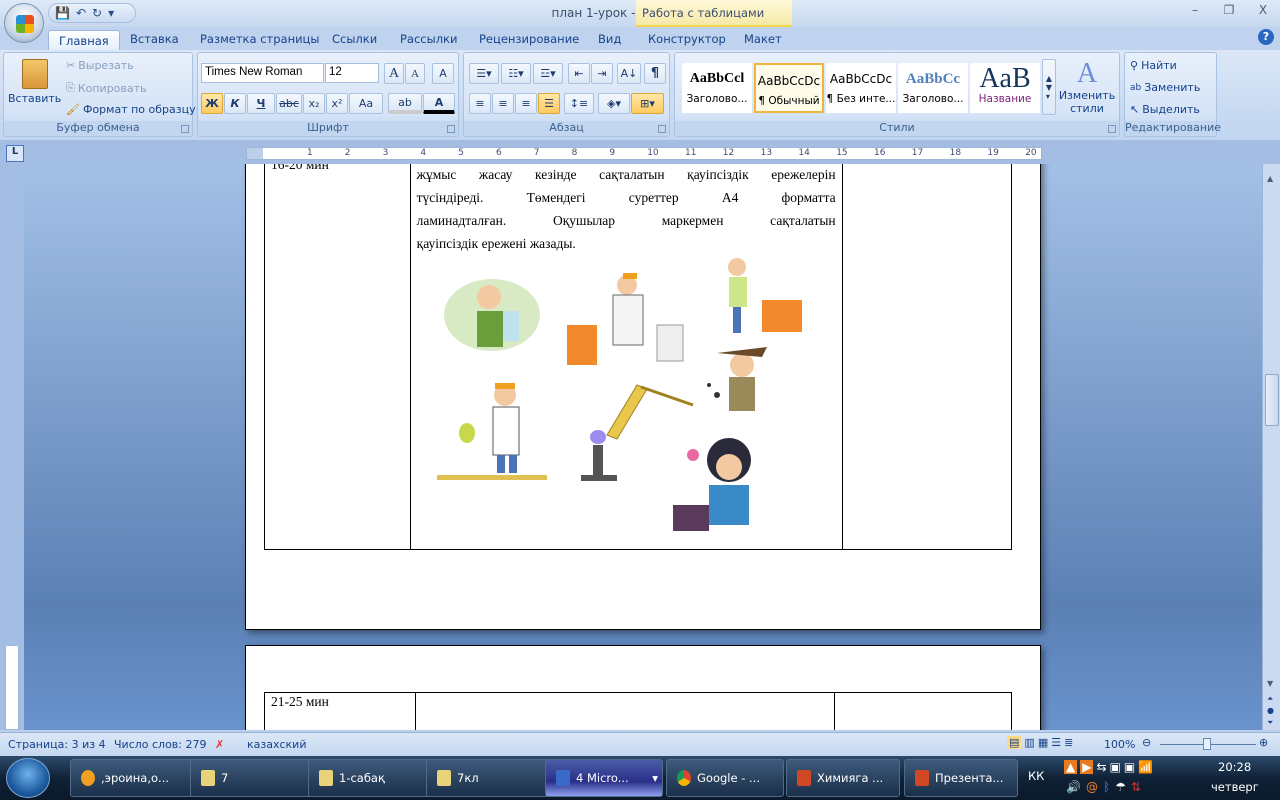  Describe the element at coordinates (687, 40) in the screenshot. I see `tab-design: Конструктор` at that location.